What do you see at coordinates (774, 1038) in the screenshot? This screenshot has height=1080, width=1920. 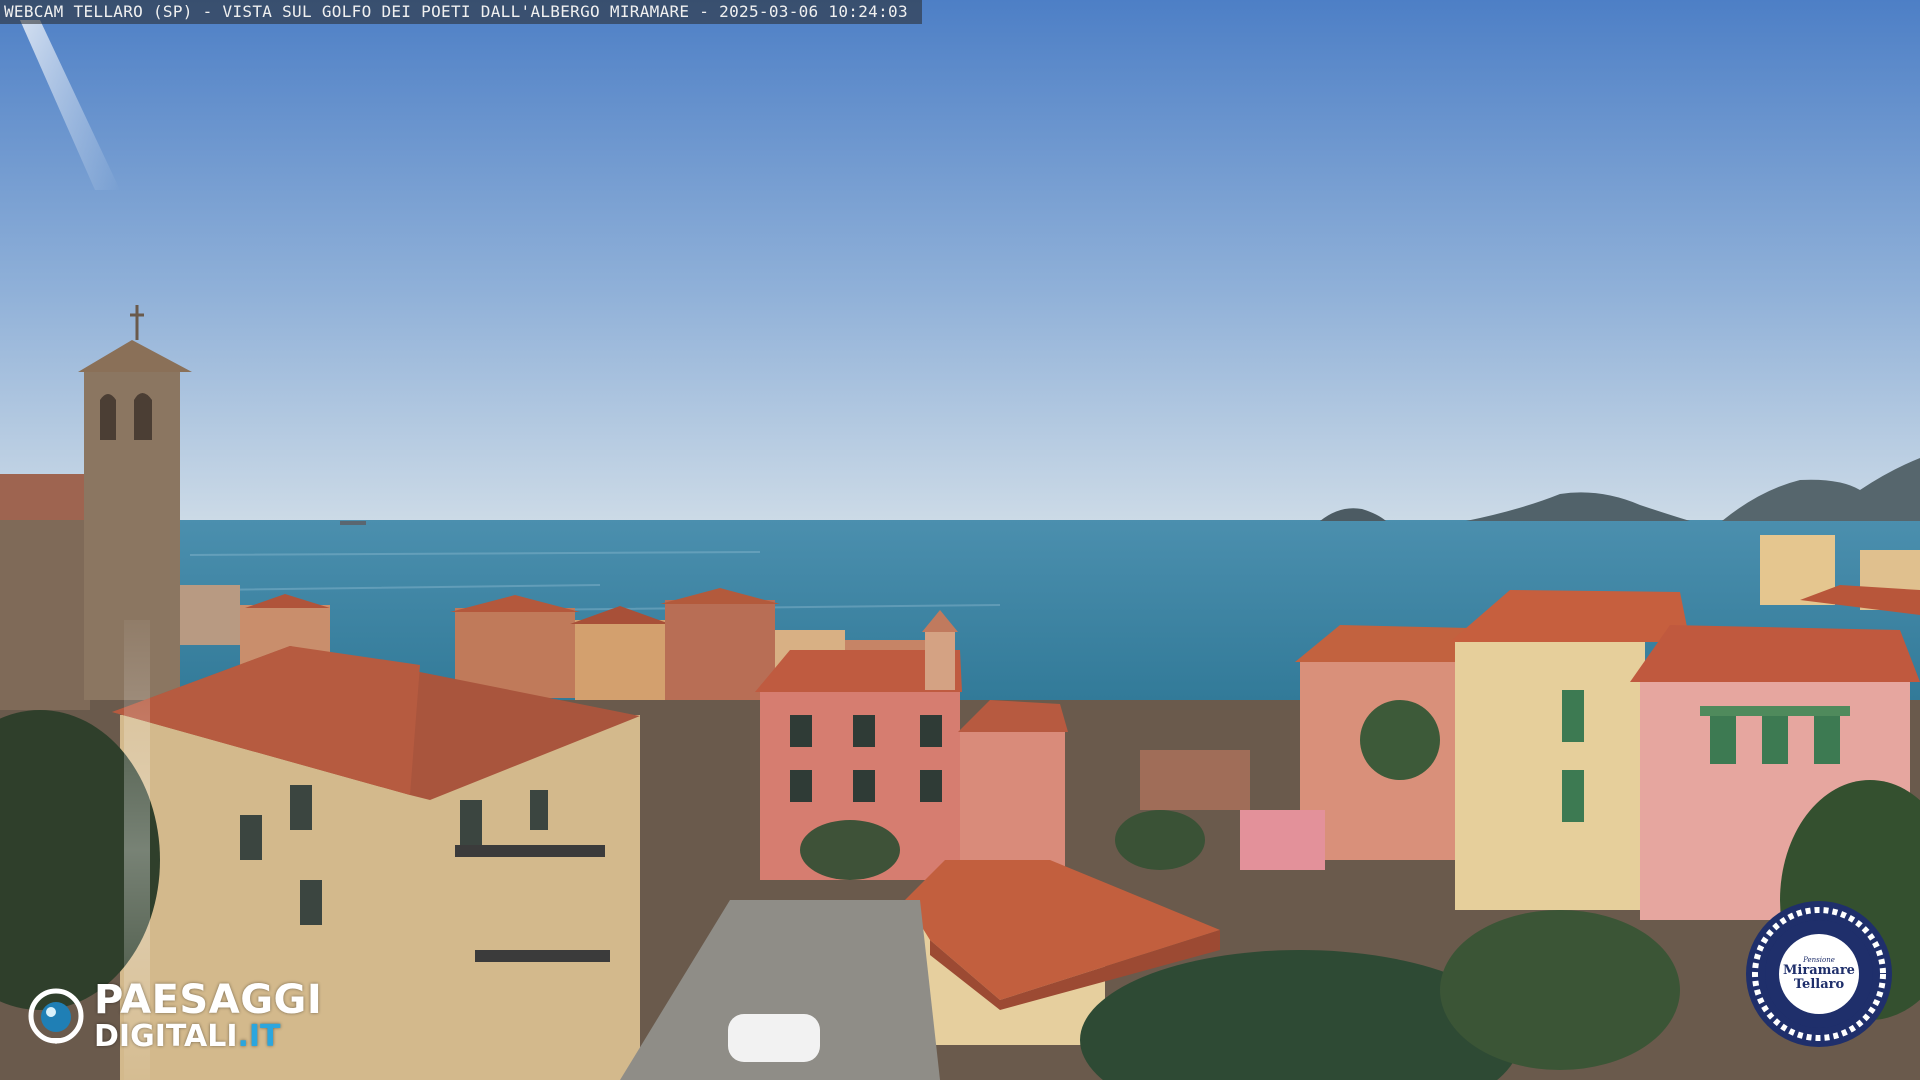 I see `parked-car` at bounding box center [774, 1038].